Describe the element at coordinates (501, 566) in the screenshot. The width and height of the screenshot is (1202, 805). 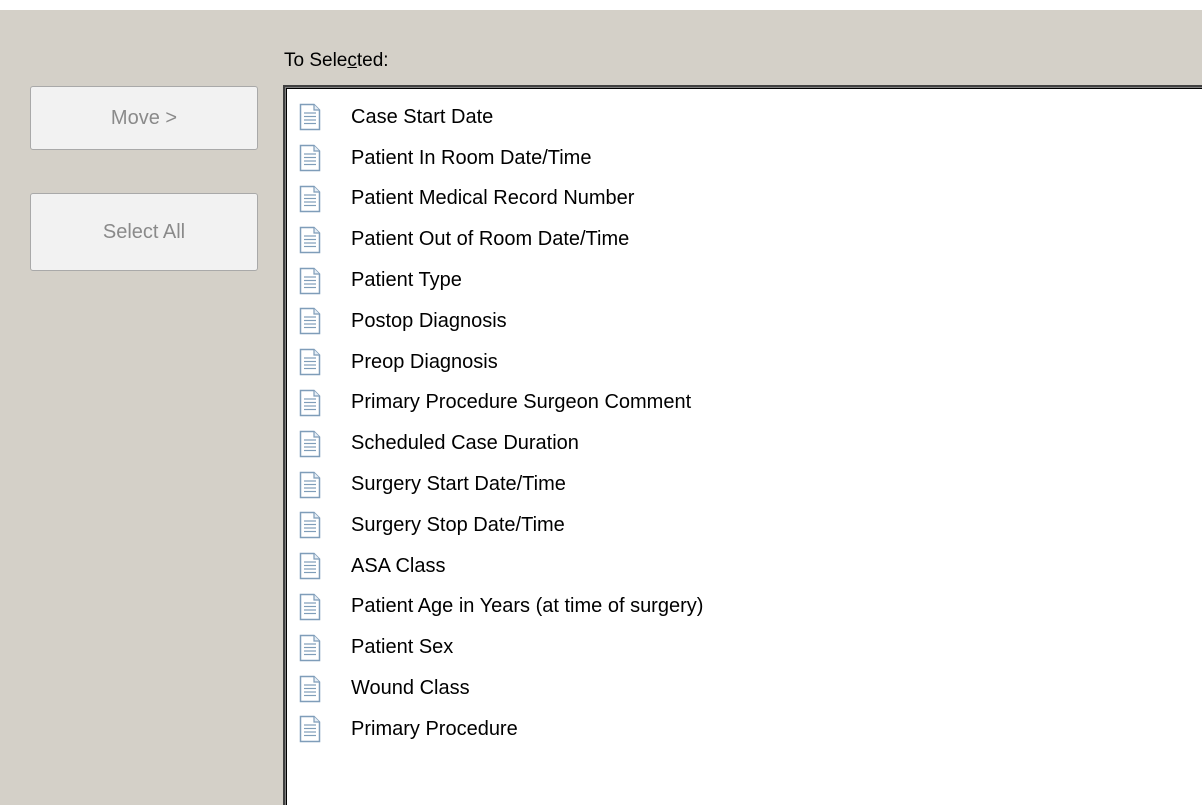
I see `list-item: ASA Class` at that location.